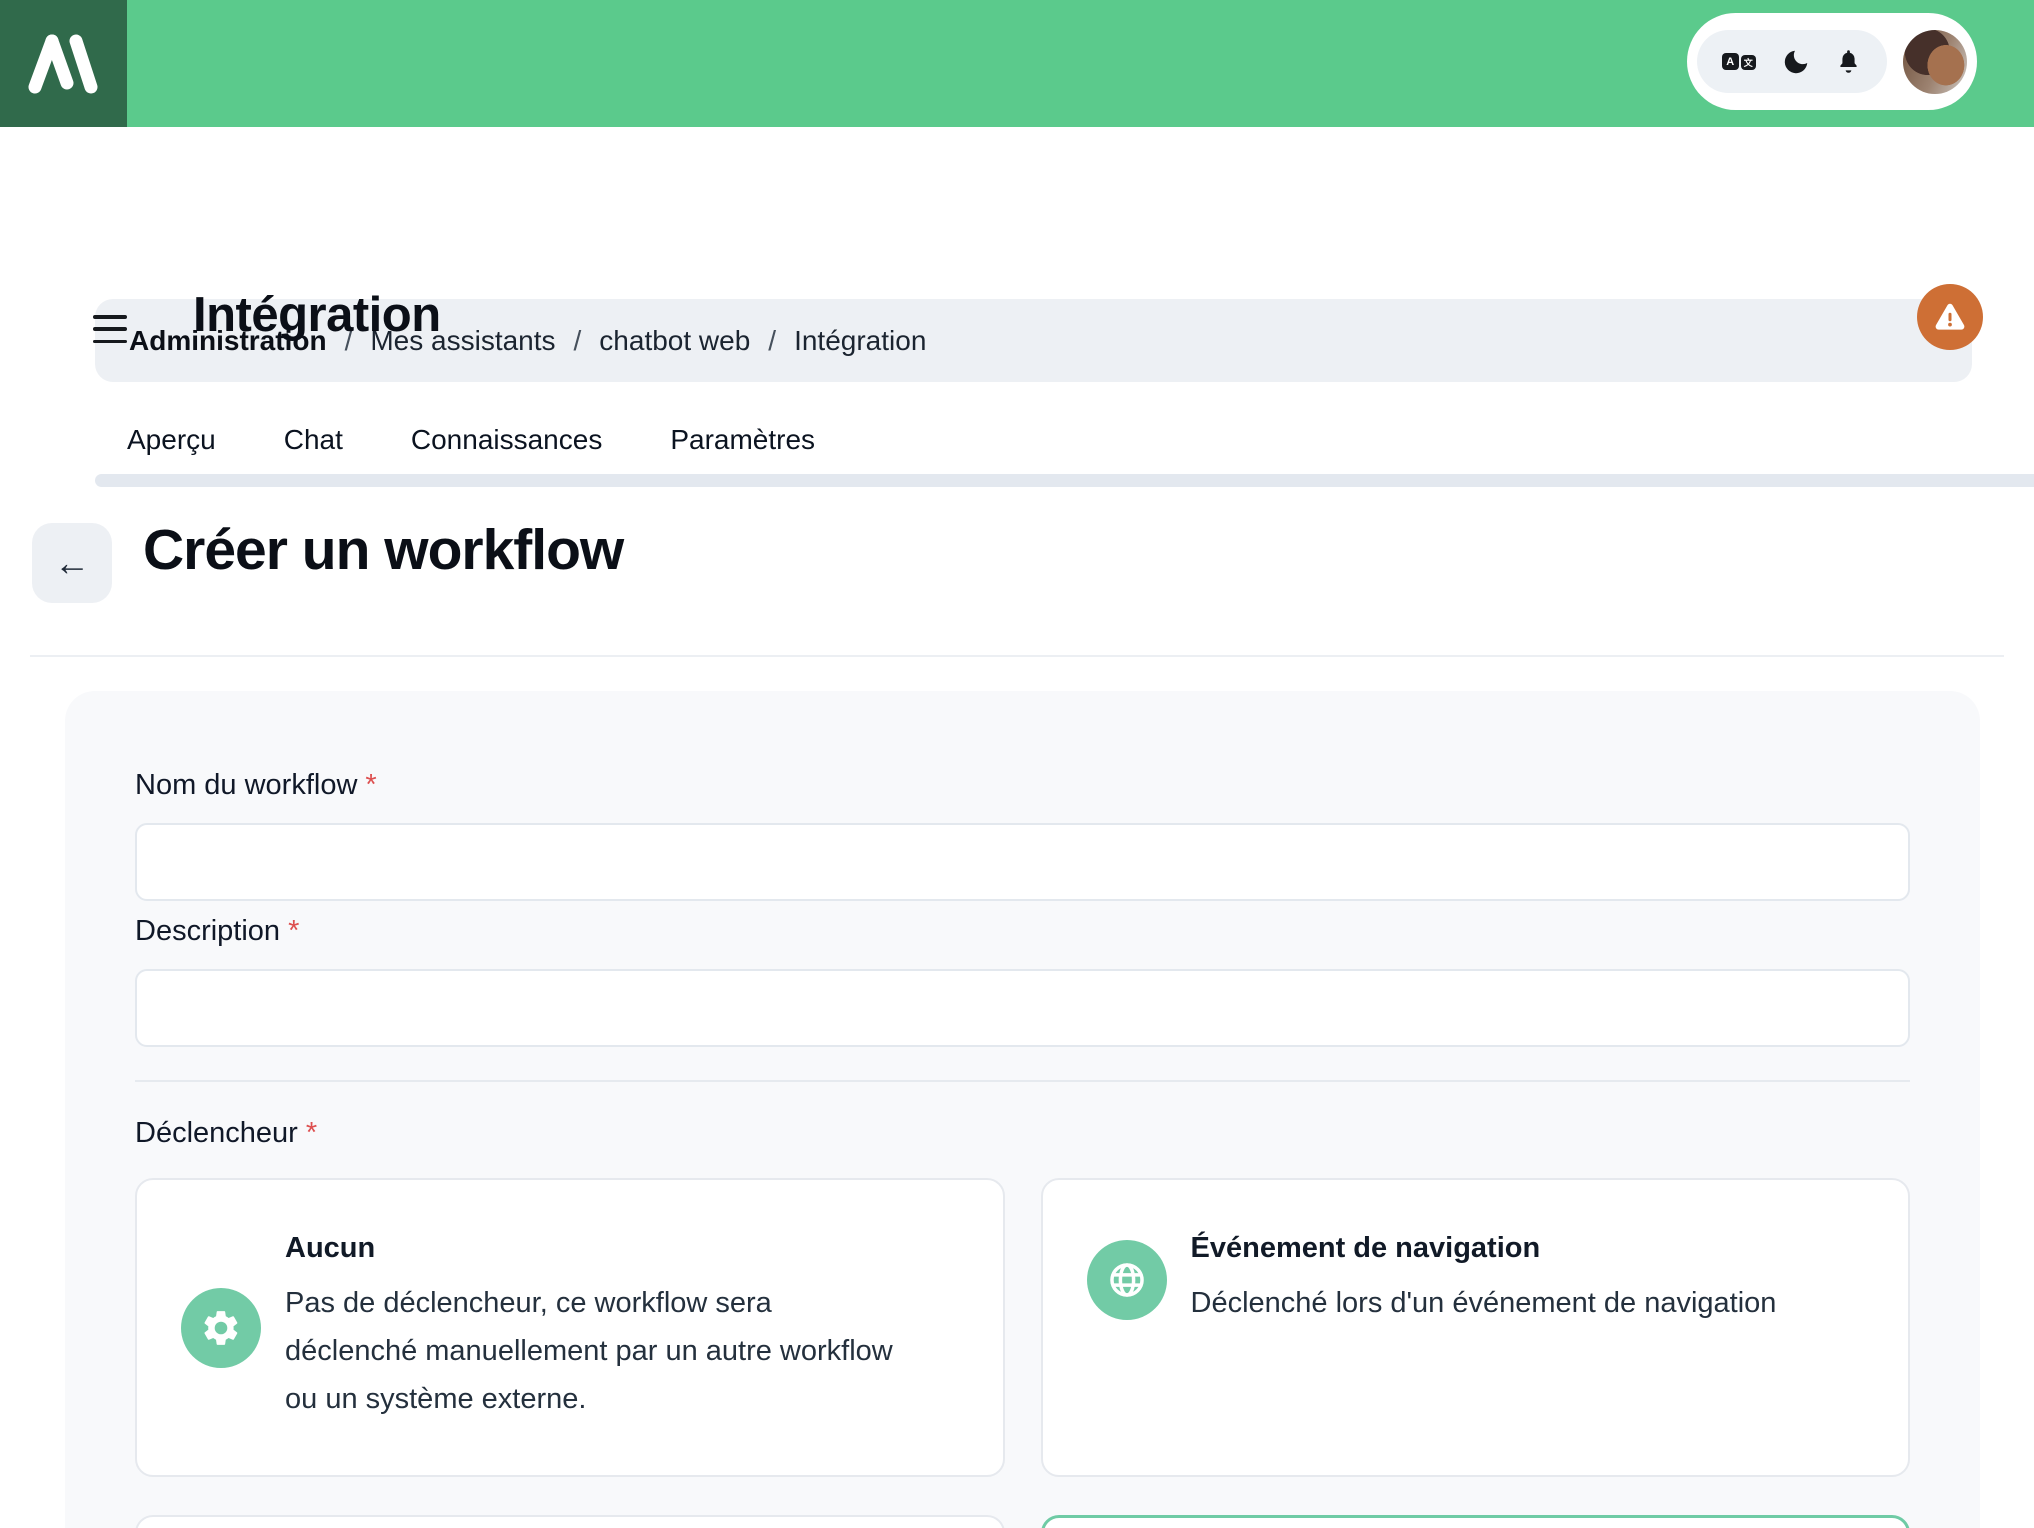 The height and width of the screenshot is (1528, 2034). I want to click on alert-button, so click(1950, 317).